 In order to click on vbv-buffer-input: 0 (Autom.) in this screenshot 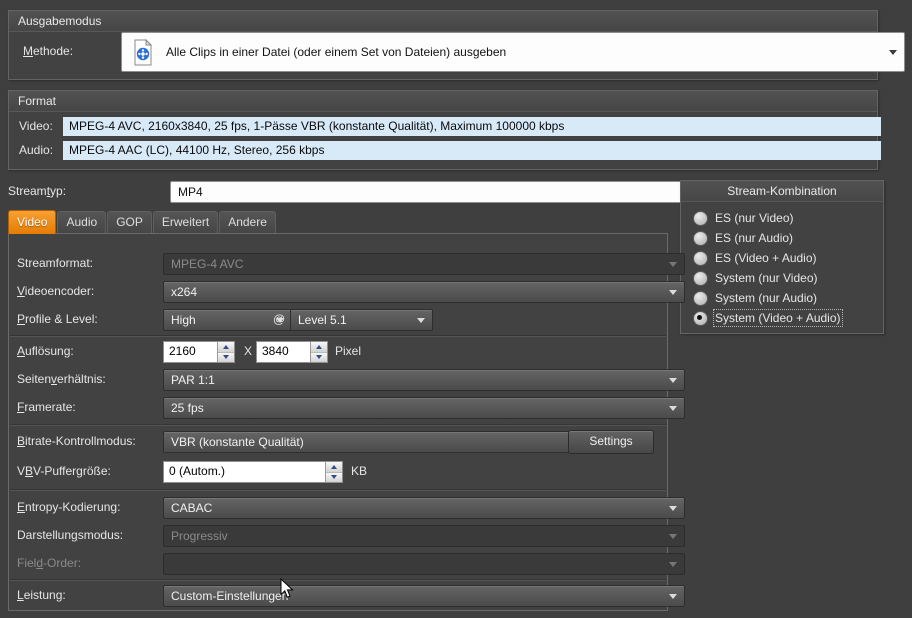, I will do `click(253, 472)`.